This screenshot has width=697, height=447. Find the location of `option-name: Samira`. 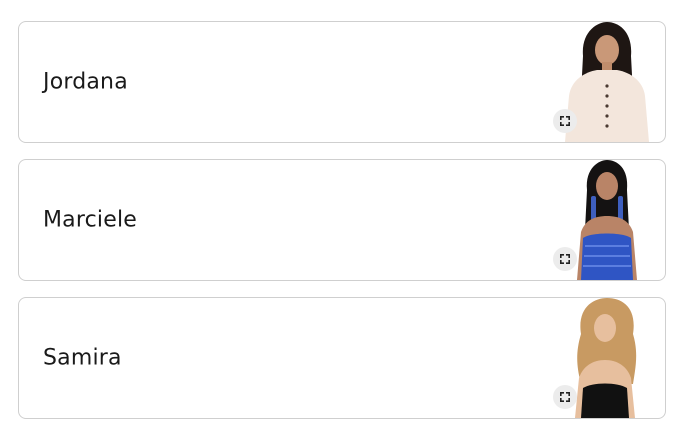

option-name: Samira is located at coordinates (82, 358).